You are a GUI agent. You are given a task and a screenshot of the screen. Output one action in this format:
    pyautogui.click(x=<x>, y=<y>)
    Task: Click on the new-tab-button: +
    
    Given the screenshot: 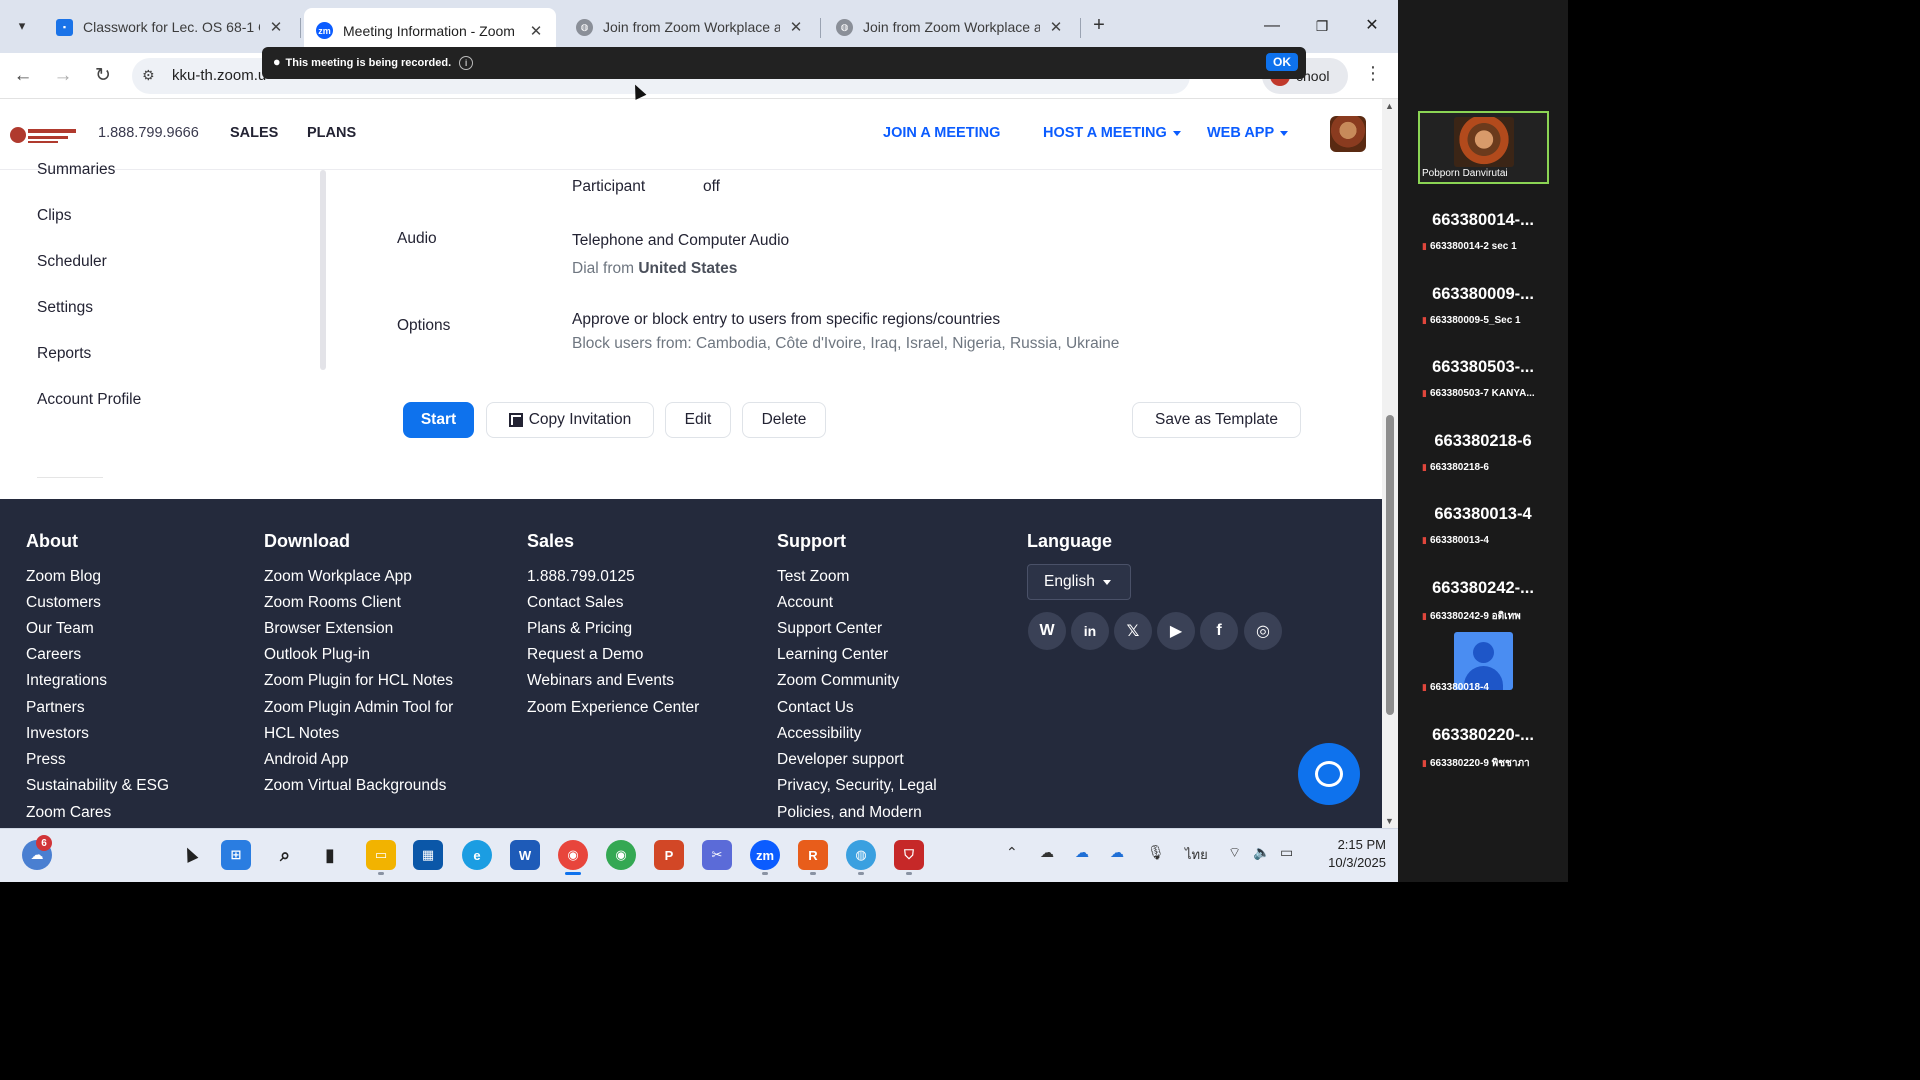 What is the action you would take?
    pyautogui.click(x=1099, y=25)
    